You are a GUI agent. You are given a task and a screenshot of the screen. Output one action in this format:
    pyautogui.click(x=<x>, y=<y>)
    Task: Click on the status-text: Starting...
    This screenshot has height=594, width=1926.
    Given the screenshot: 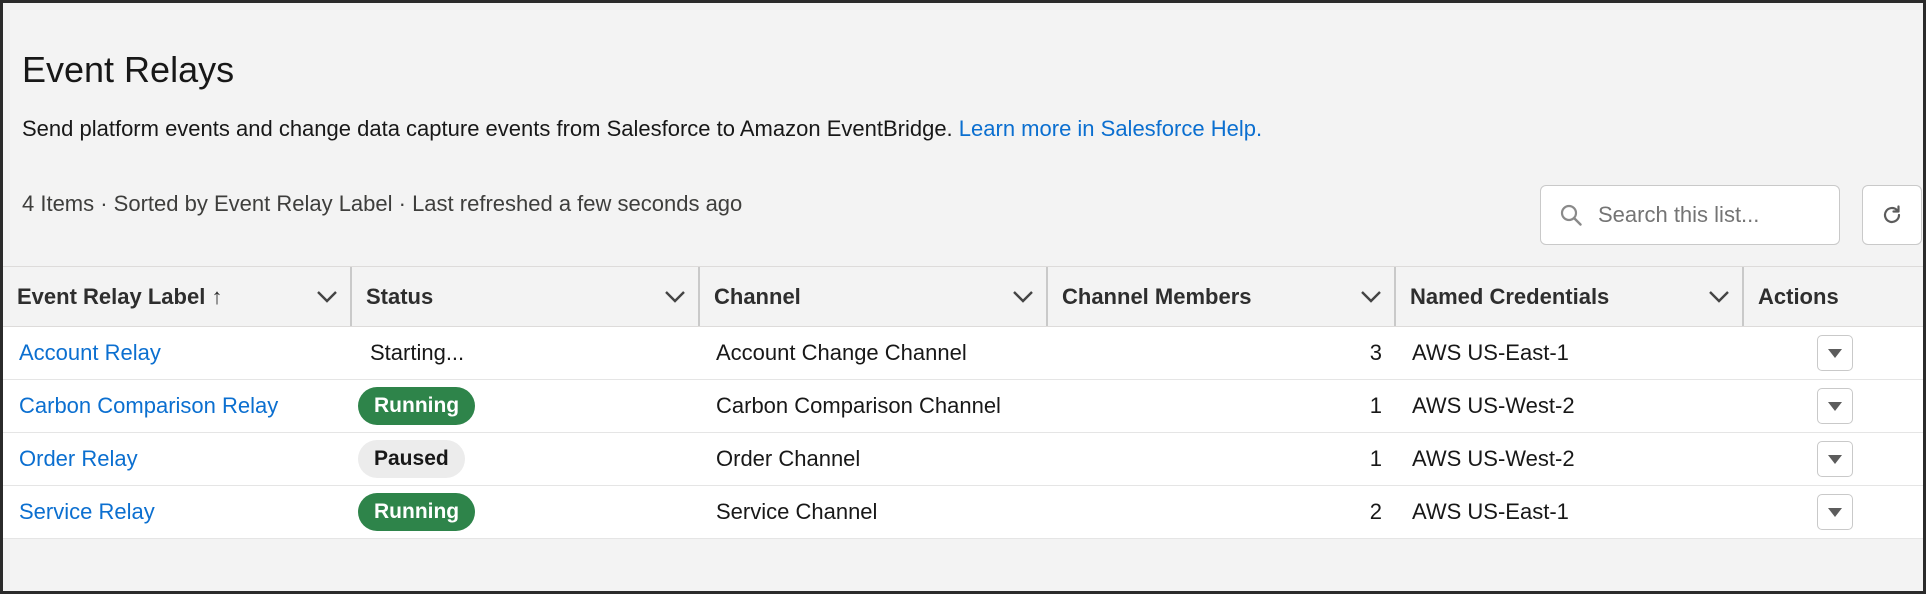 What is the action you would take?
    pyautogui.click(x=417, y=352)
    